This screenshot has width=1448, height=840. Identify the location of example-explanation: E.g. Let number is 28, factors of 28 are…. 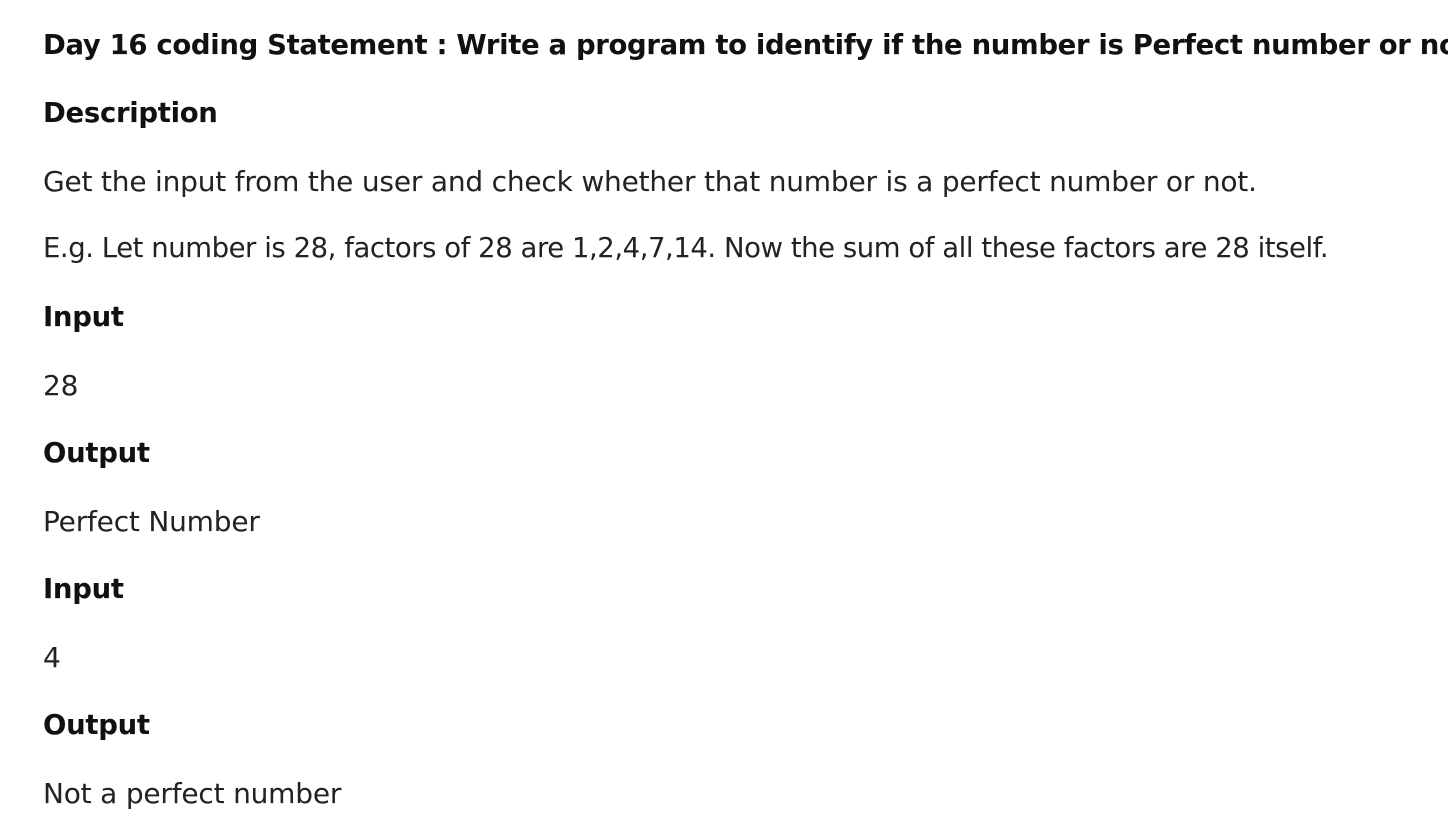
(686, 248).